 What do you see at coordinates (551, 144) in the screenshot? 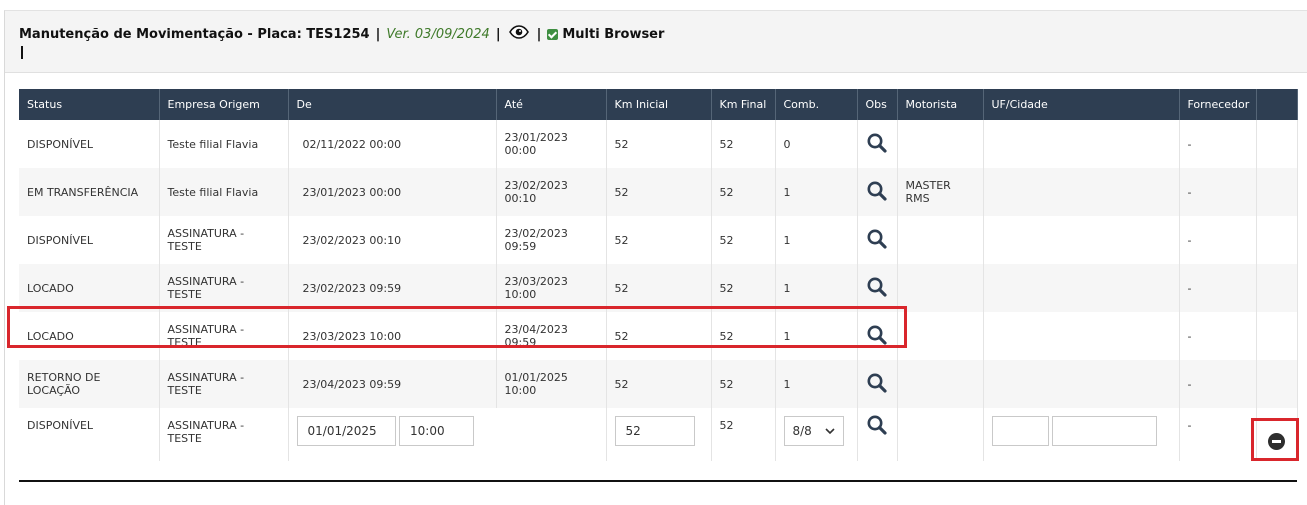
I see `cell-ate: 23/01/2023 00:00` at bounding box center [551, 144].